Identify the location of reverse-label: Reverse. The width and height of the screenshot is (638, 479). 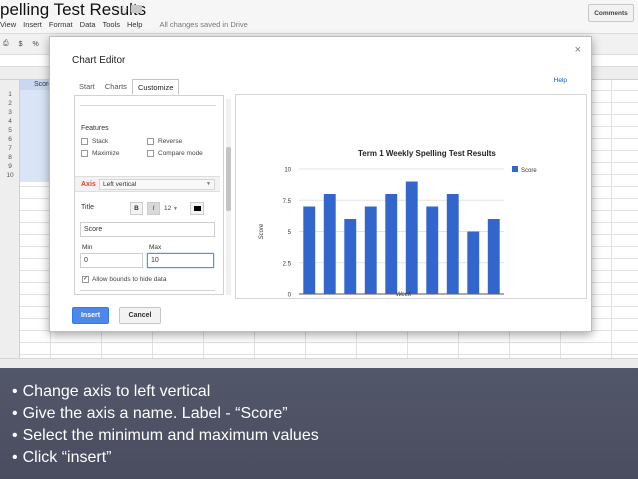
(170, 141).